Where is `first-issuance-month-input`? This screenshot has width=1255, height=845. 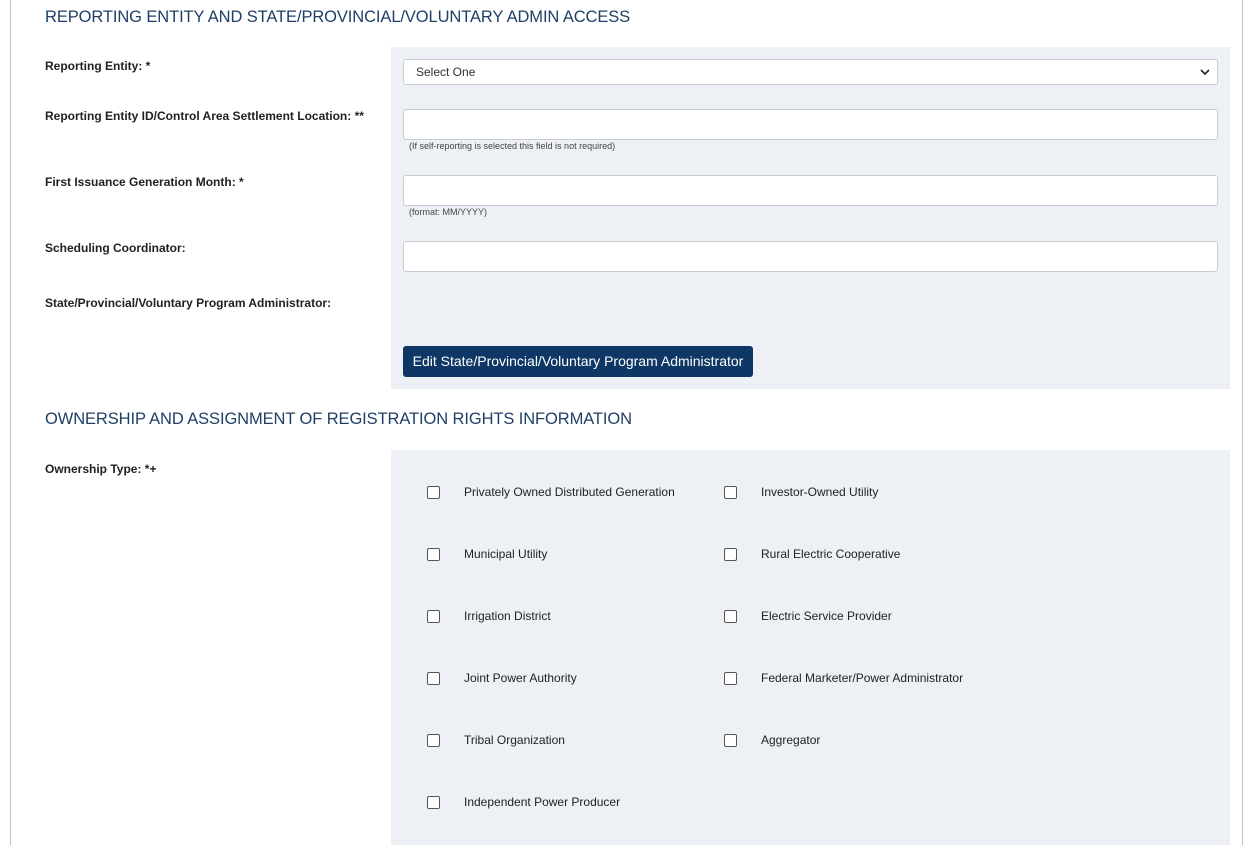
first-issuance-month-input is located at coordinates (810, 190).